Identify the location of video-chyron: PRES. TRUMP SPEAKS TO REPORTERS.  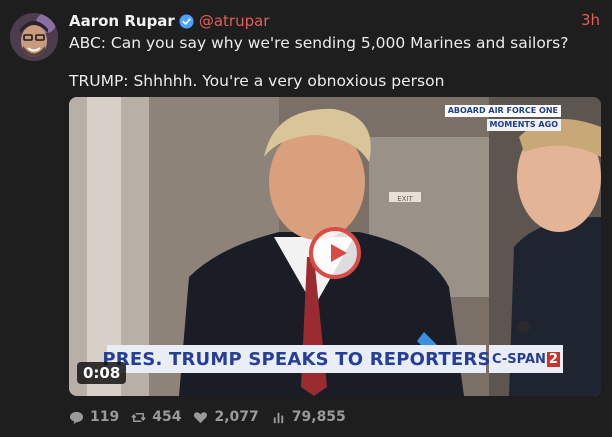
(296, 359).